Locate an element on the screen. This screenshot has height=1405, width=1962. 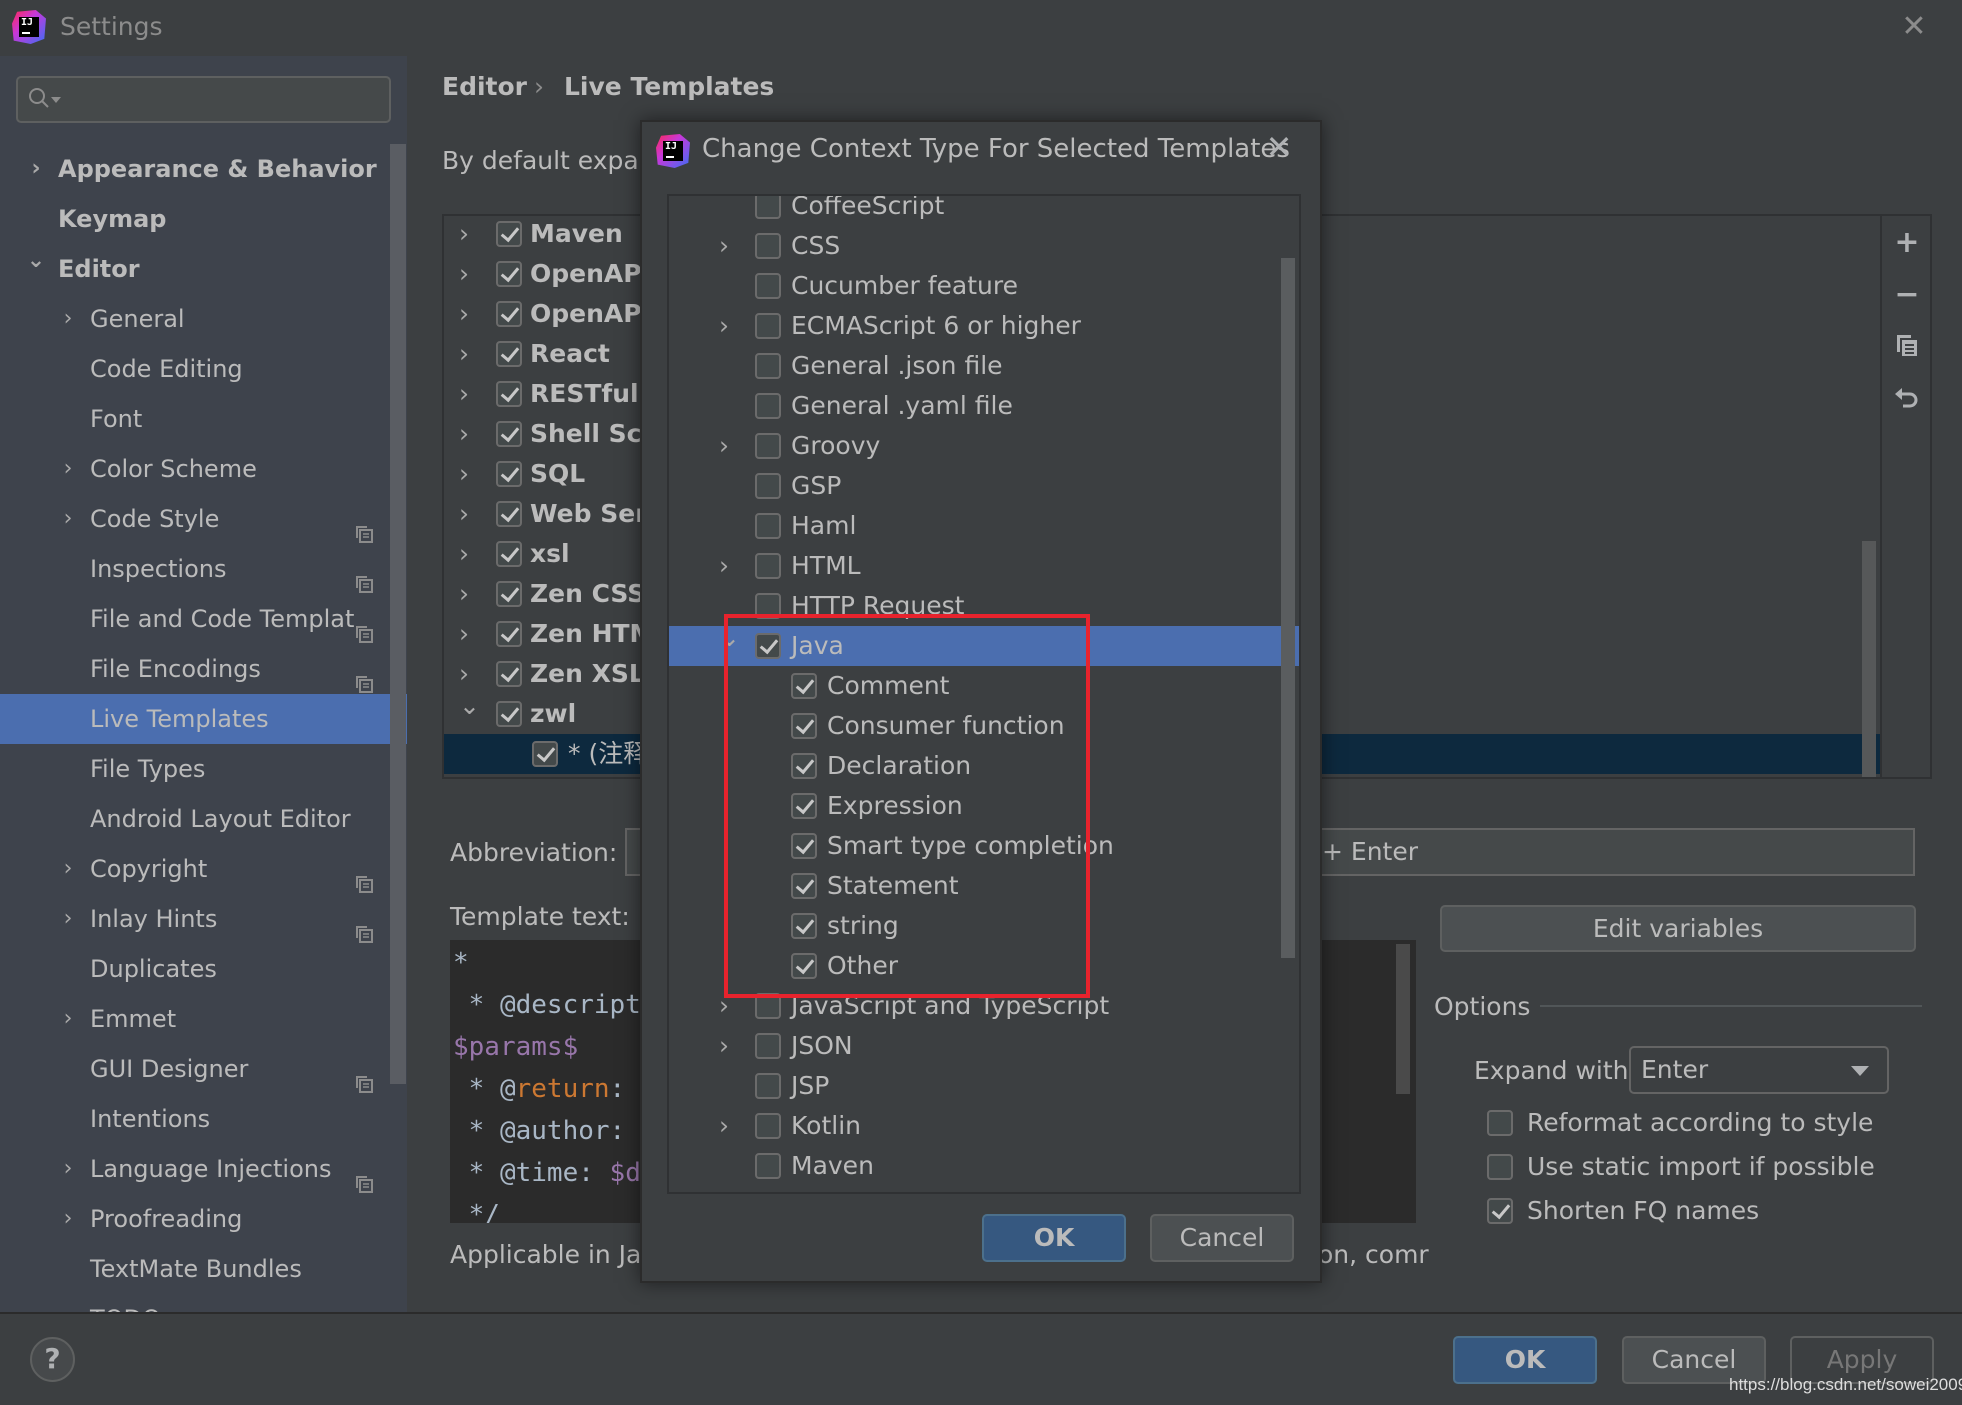
context-tree-item: Maven is located at coordinates (984, 1166).